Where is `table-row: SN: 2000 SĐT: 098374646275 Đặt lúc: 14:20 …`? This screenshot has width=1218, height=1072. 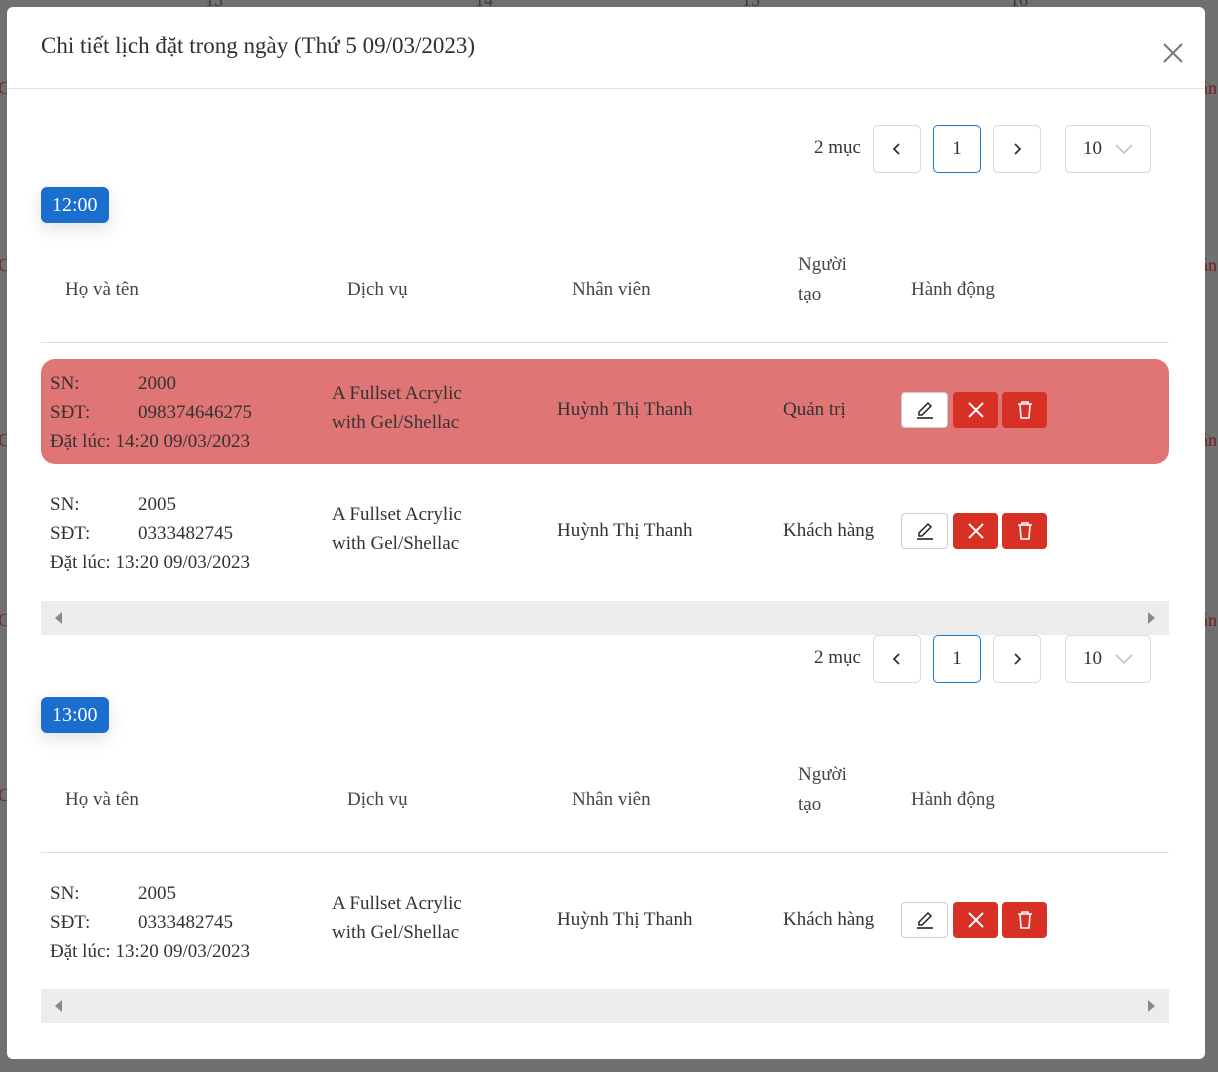 table-row: SN: 2000 SĐT: 098374646275 Đặt lúc: 14:20 … is located at coordinates (605, 411).